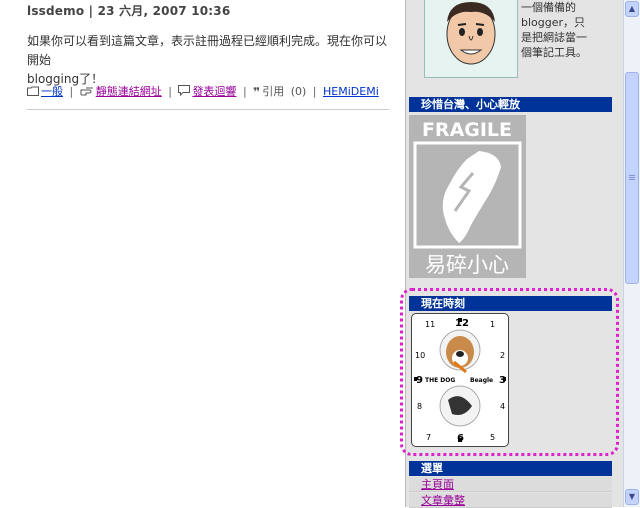  What do you see at coordinates (298, 91) in the screenshot?
I see `trackback-count: (0)` at bounding box center [298, 91].